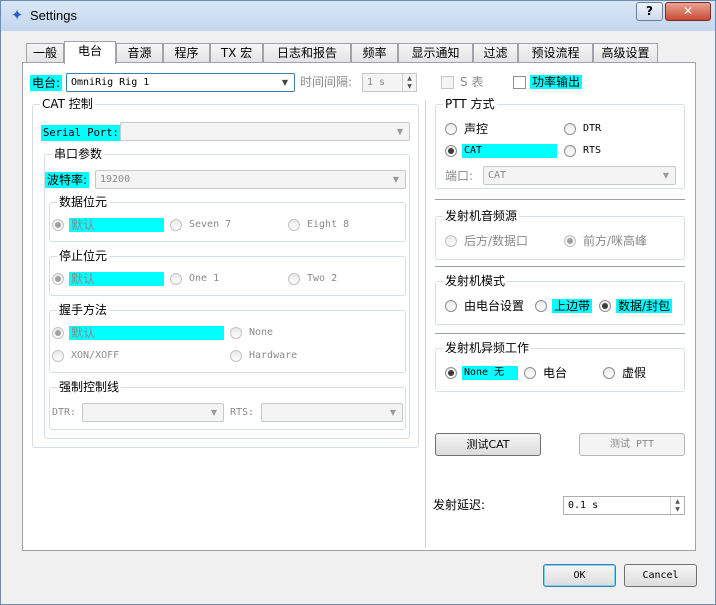 The image size is (716, 605). What do you see at coordinates (619, 129) in the screenshot?
I see `ptt-dtr-radio: DTR` at bounding box center [619, 129].